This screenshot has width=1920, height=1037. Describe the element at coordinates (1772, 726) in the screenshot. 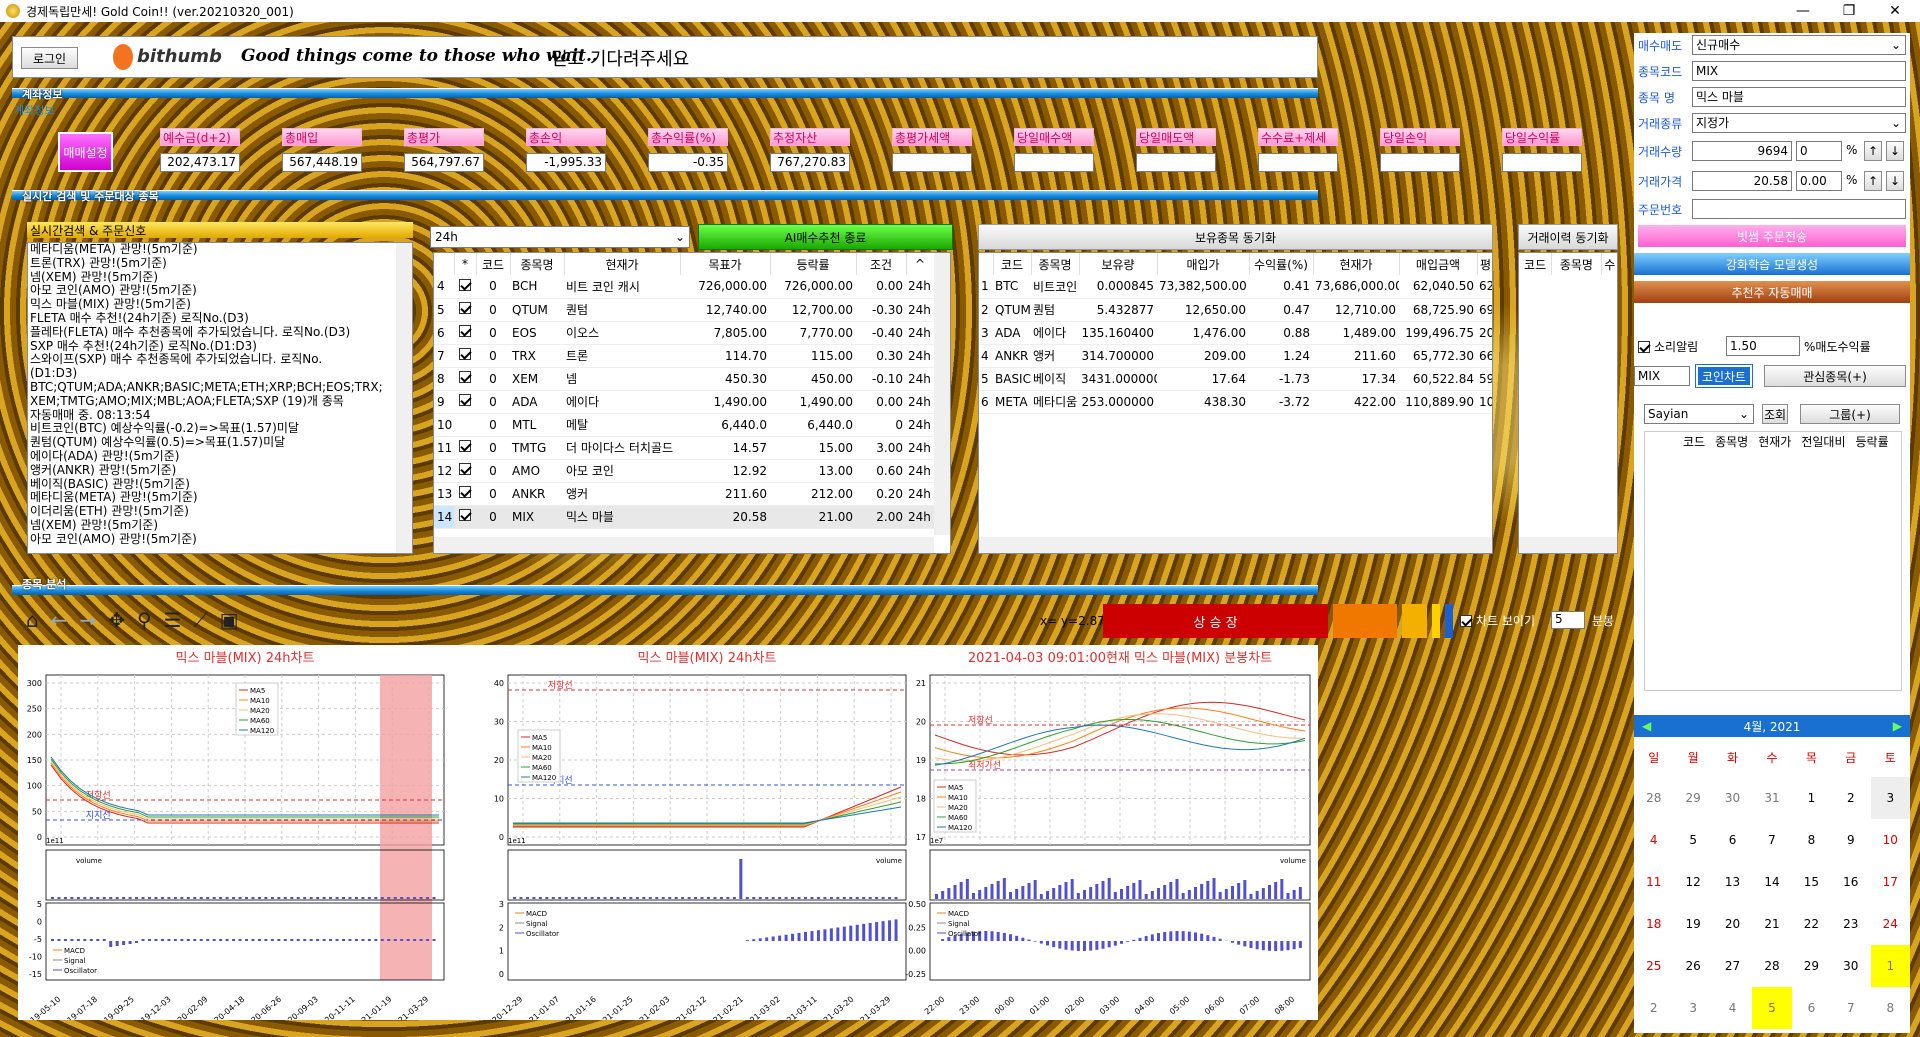

I see `calendar-title: 4월, 2021` at that location.